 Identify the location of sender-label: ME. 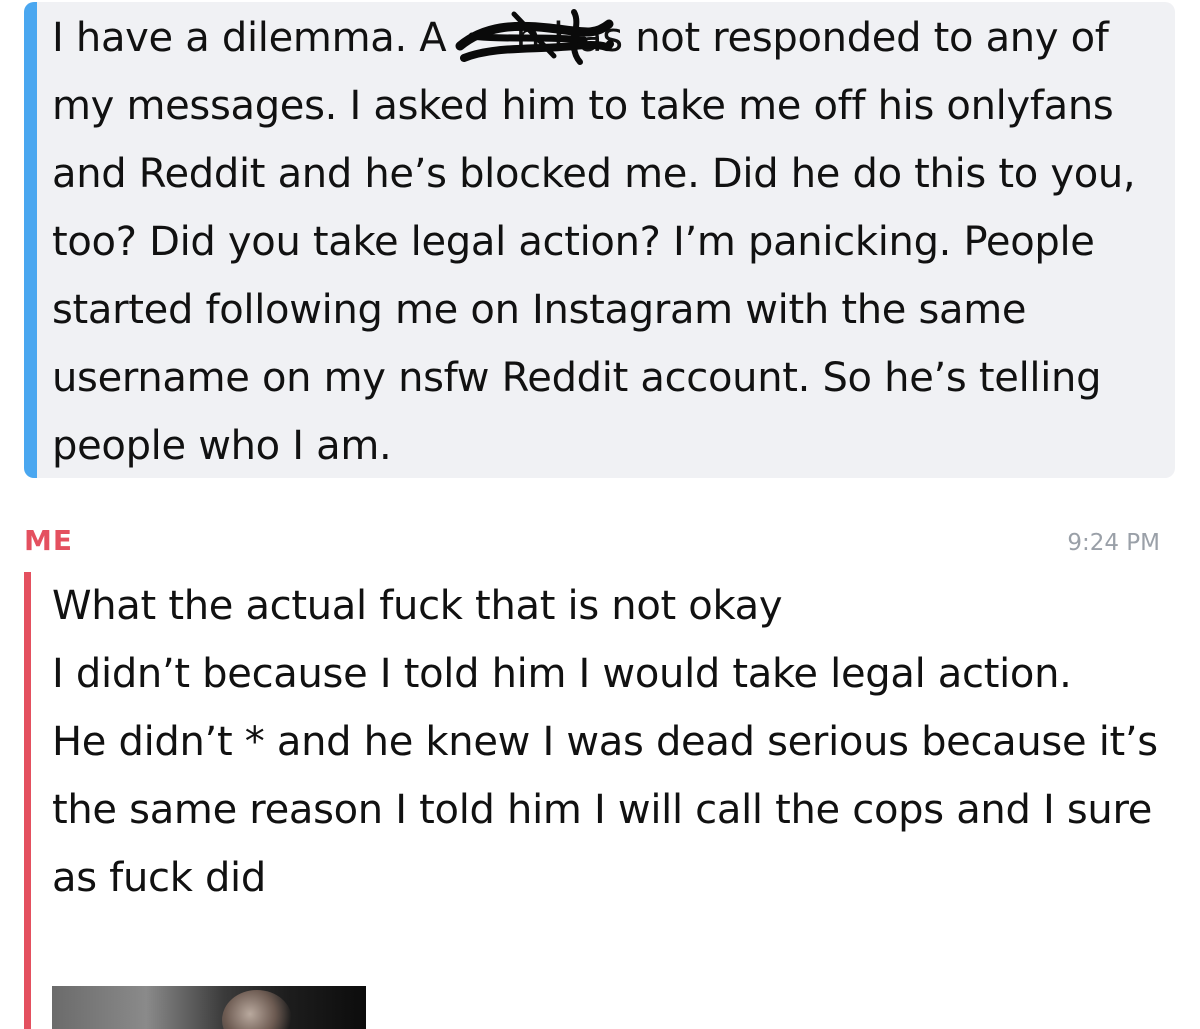
(48, 540).